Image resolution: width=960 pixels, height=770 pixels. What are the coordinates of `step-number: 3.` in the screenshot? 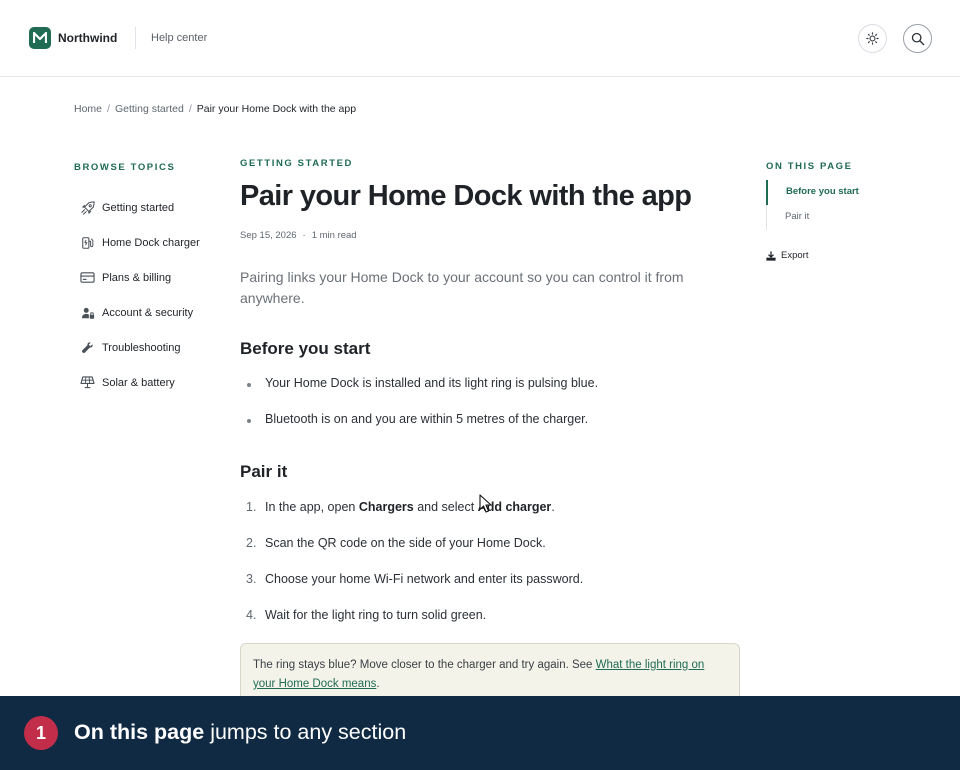 It's located at (251, 579).